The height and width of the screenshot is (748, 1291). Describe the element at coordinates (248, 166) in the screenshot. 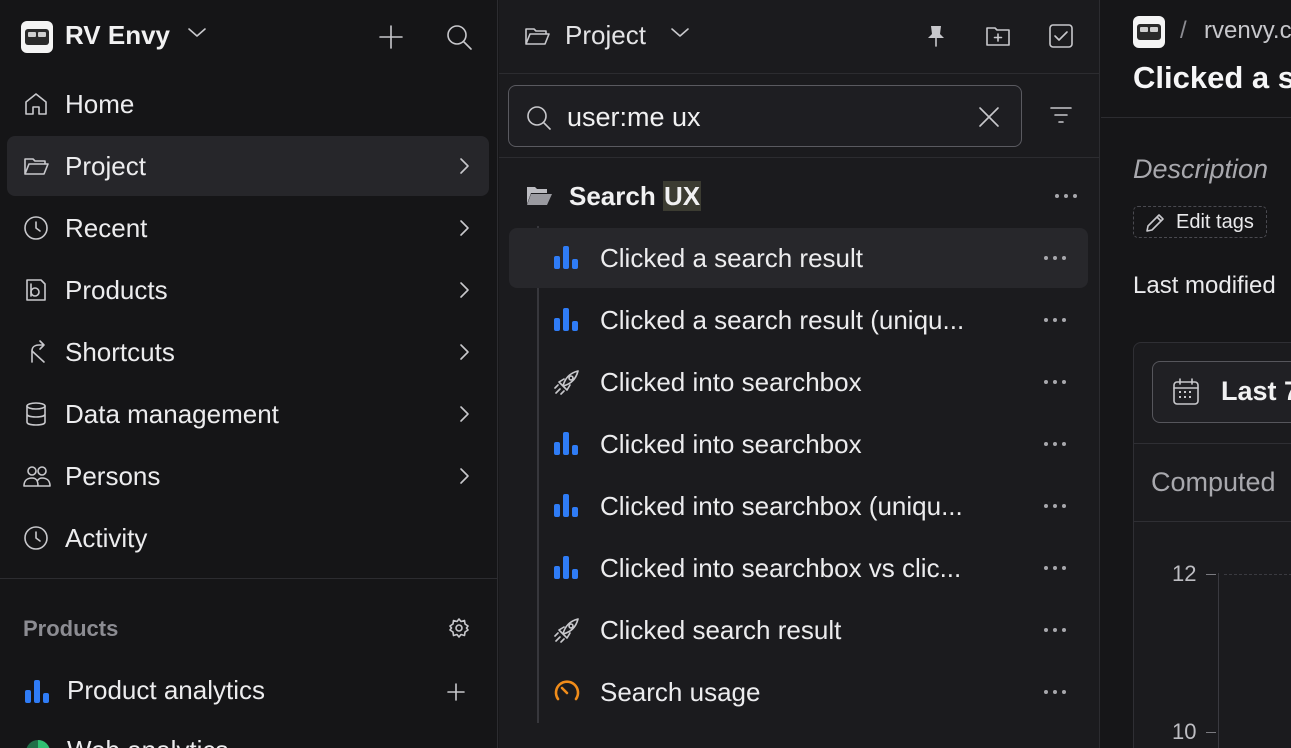

I see `sidebar-item-project: Project` at that location.